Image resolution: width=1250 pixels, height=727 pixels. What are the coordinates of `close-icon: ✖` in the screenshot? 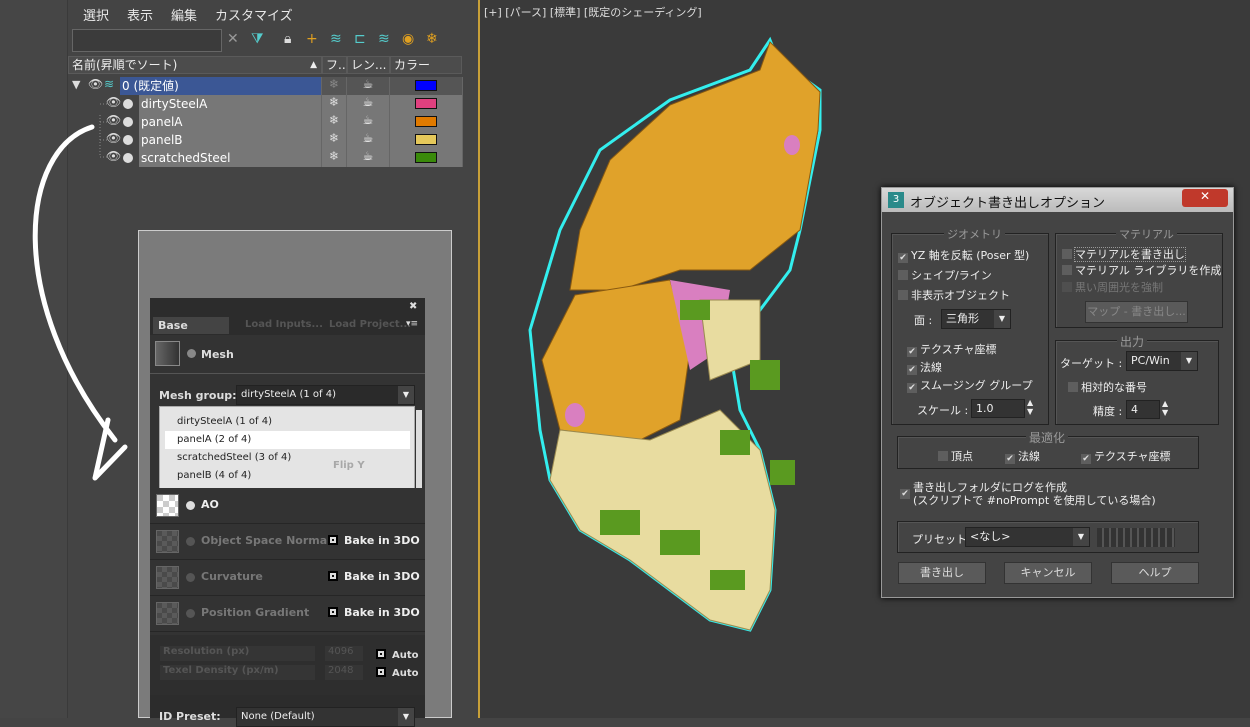 It's located at (413, 306).